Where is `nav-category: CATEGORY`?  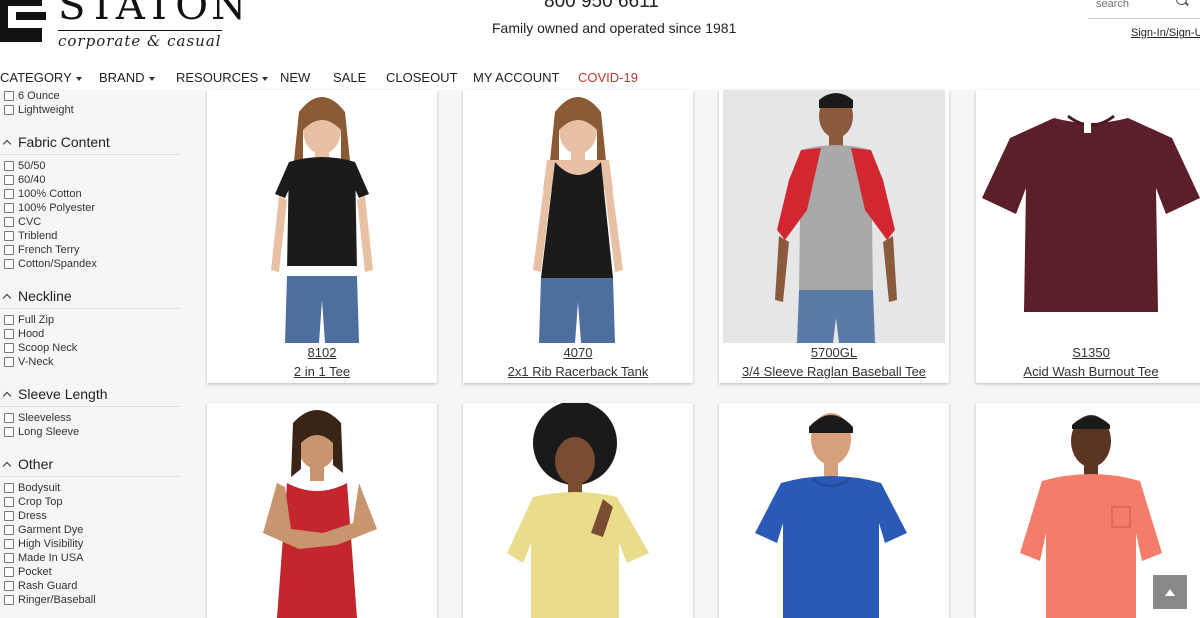
nav-category: CATEGORY is located at coordinates (41, 77).